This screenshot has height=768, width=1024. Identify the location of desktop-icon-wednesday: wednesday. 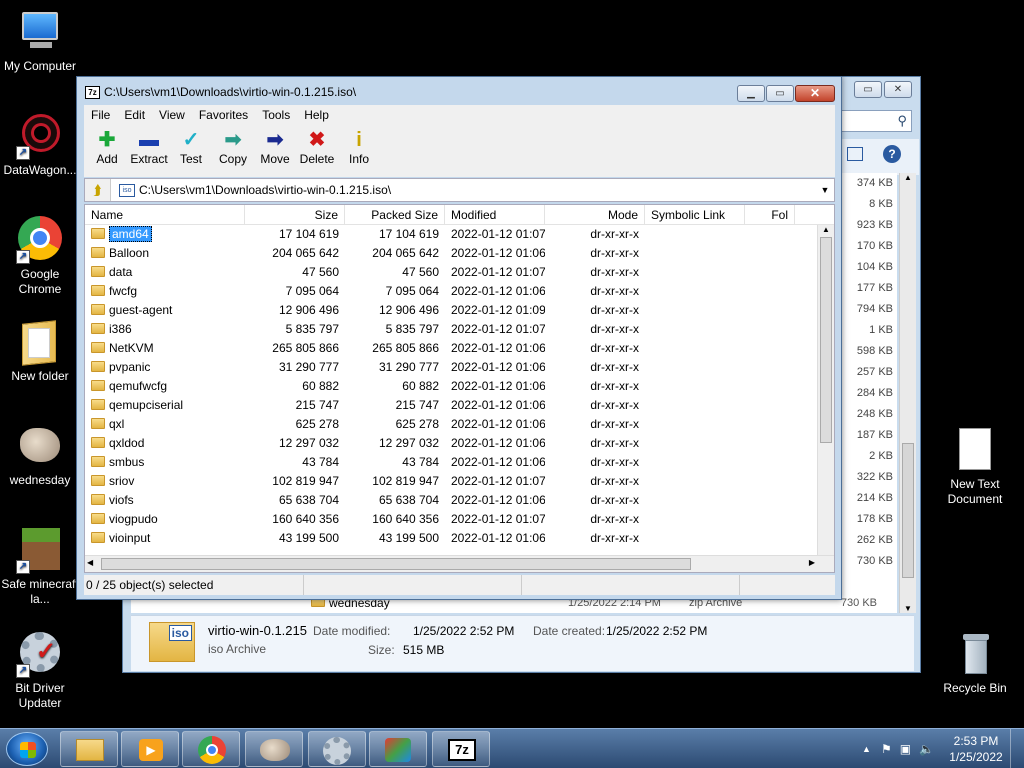
(40, 455).